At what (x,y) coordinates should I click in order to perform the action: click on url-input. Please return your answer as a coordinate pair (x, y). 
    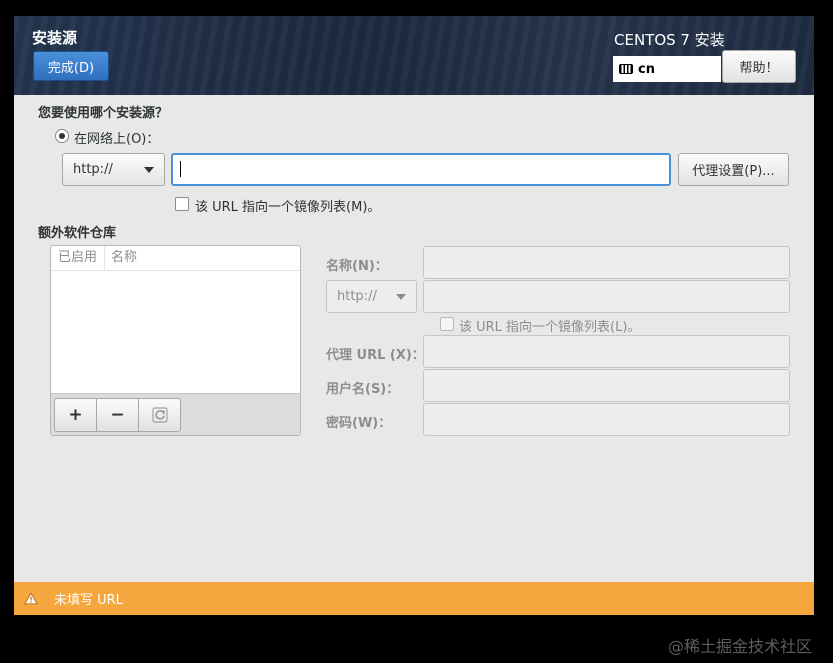
    Looking at the image, I should click on (421, 169).